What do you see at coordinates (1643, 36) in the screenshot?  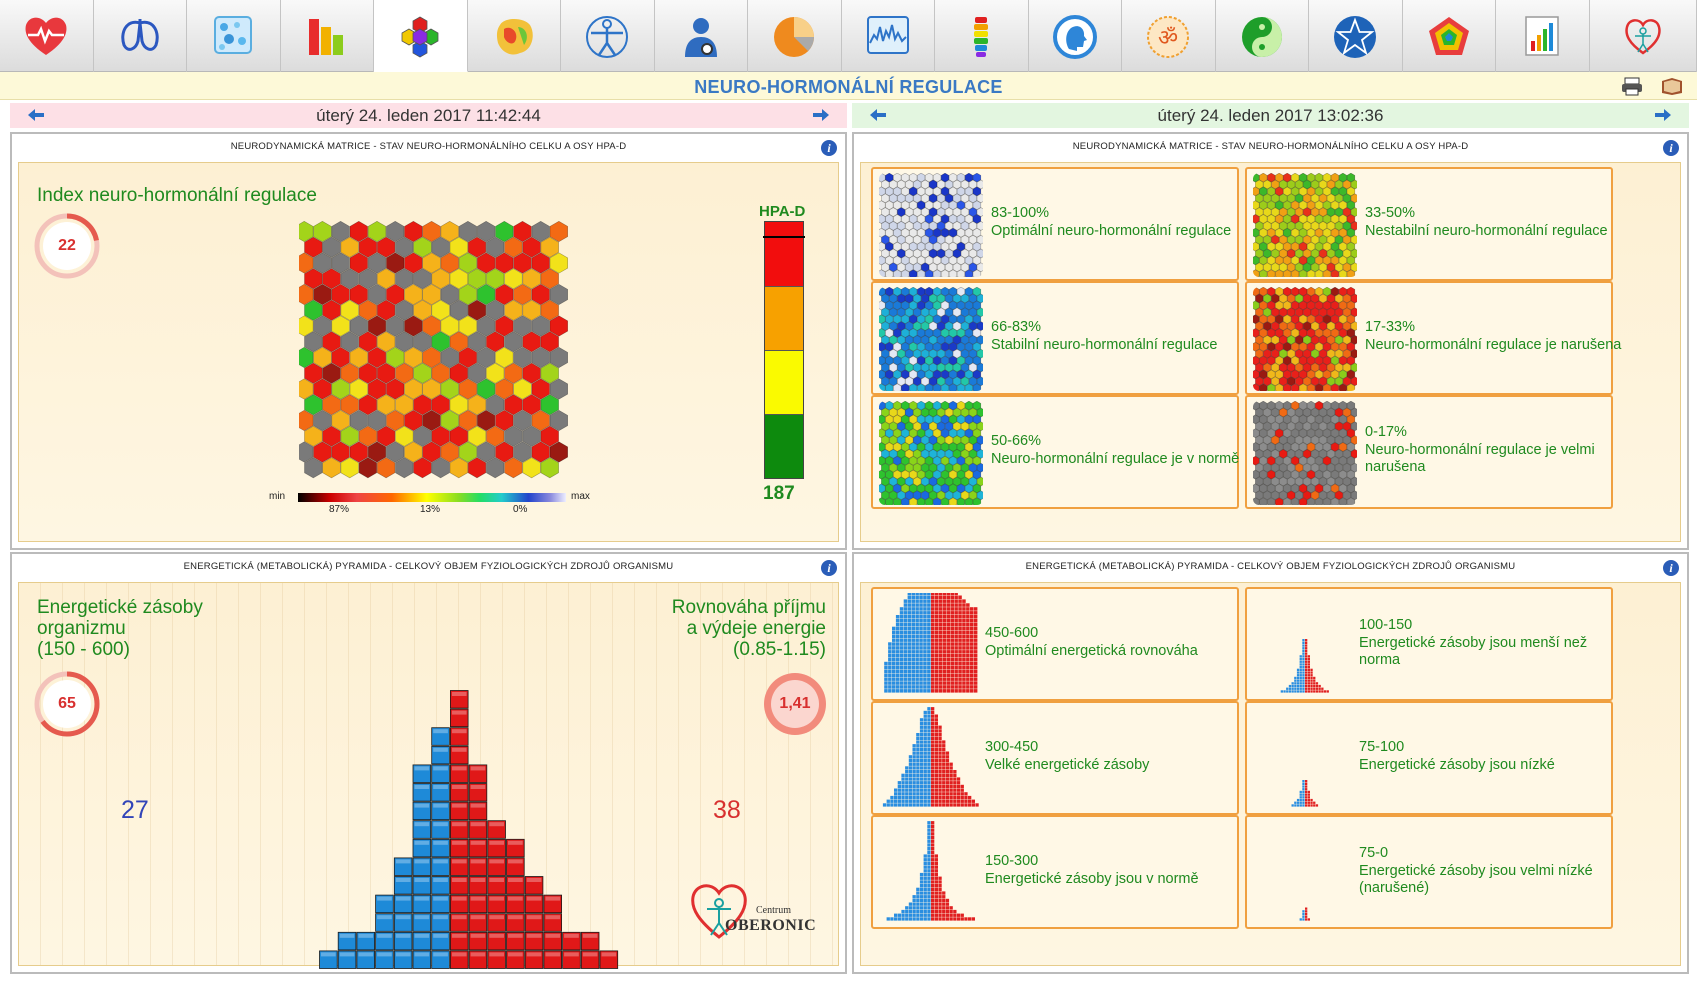 I see `toolbar-tab-oberonic-logo` at bounding box center [1643, 36].